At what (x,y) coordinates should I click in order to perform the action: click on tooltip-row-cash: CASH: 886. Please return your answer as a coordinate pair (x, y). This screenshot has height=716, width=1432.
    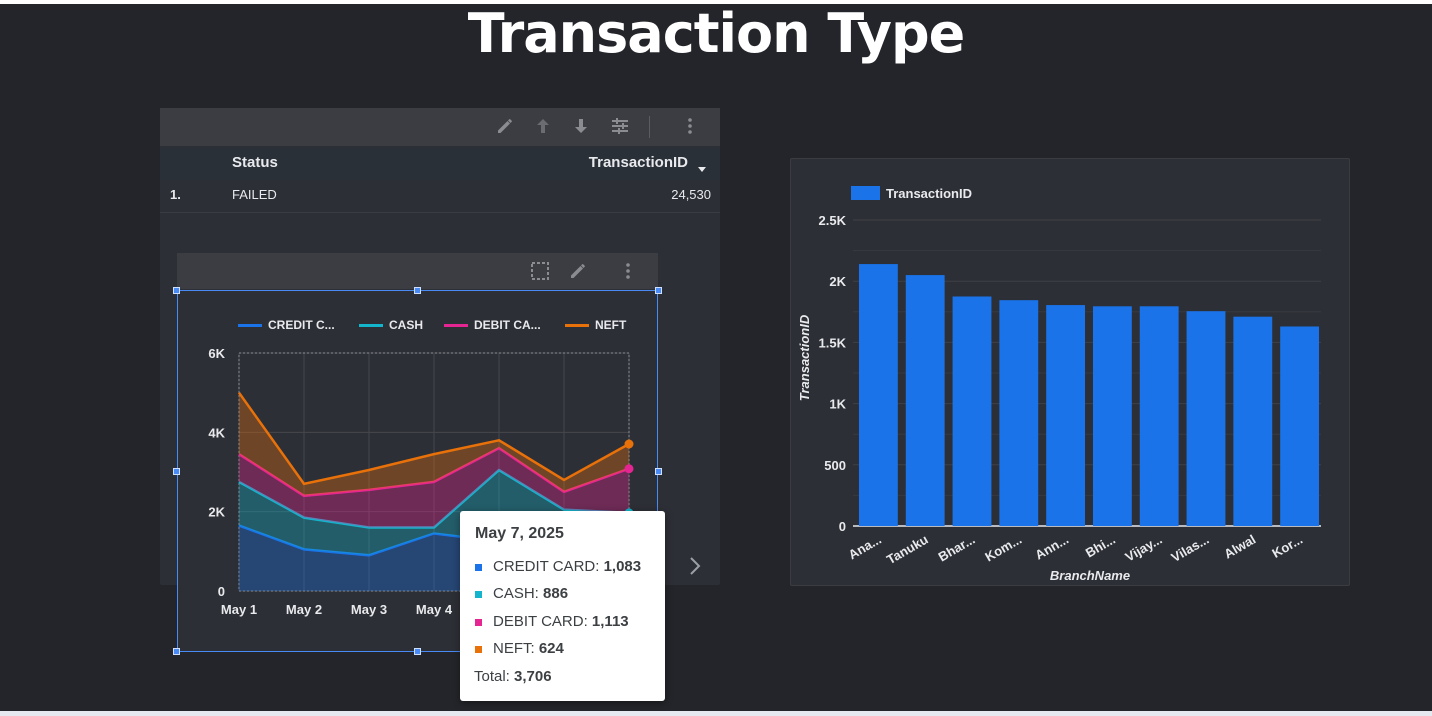
    Looking at the image, I should click on (521, 593).